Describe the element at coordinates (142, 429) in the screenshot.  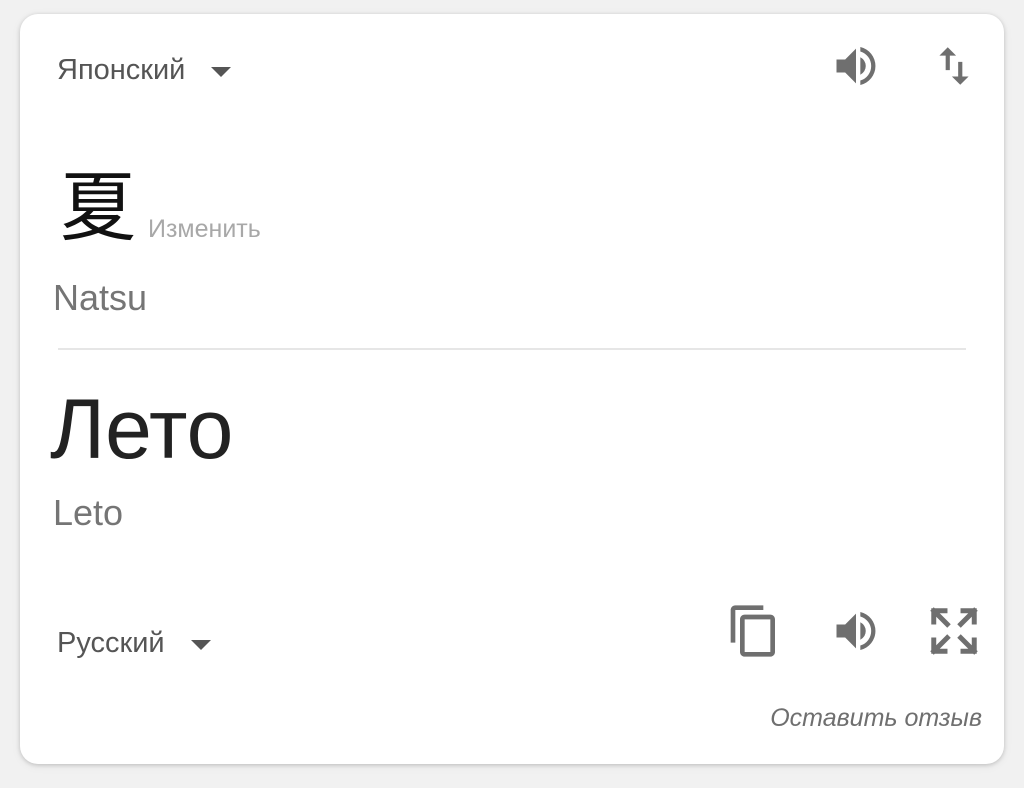
I see `translated-text: Лето` at that location.